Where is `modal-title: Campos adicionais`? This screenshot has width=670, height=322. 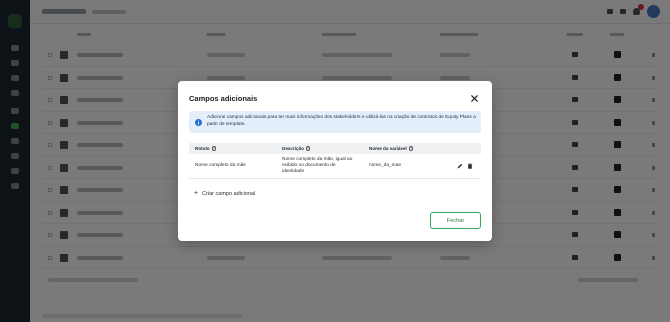 modal-title: Campos adicionais is located at coordinates (223, 98).